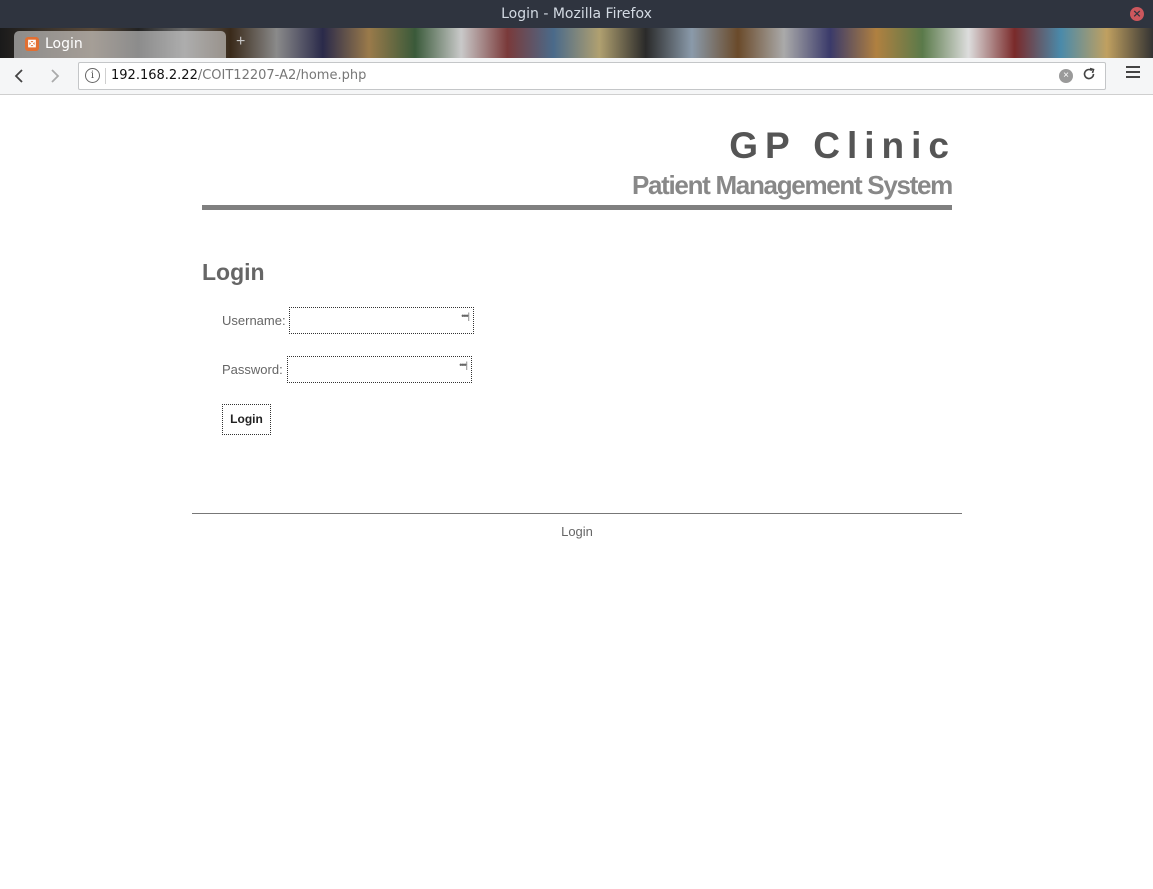  Describe the element at coordinates (1089, 76) in the screenshot. I see `reload-icon` at that location.